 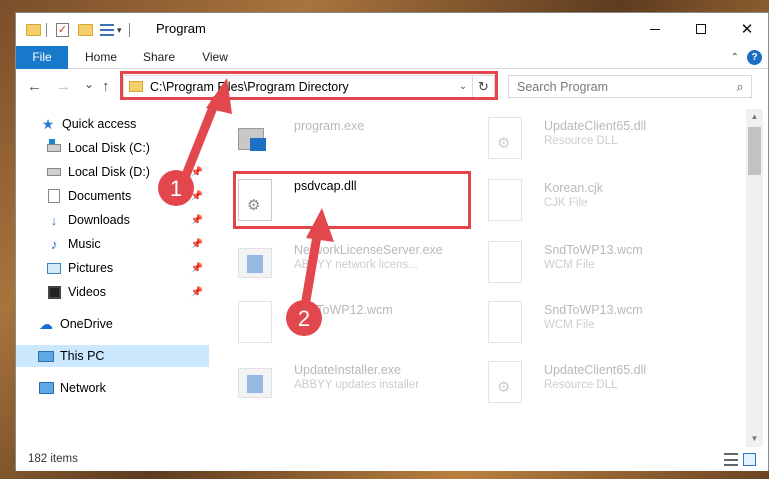 I want to click on title-separator, so click(x=129, y=30).